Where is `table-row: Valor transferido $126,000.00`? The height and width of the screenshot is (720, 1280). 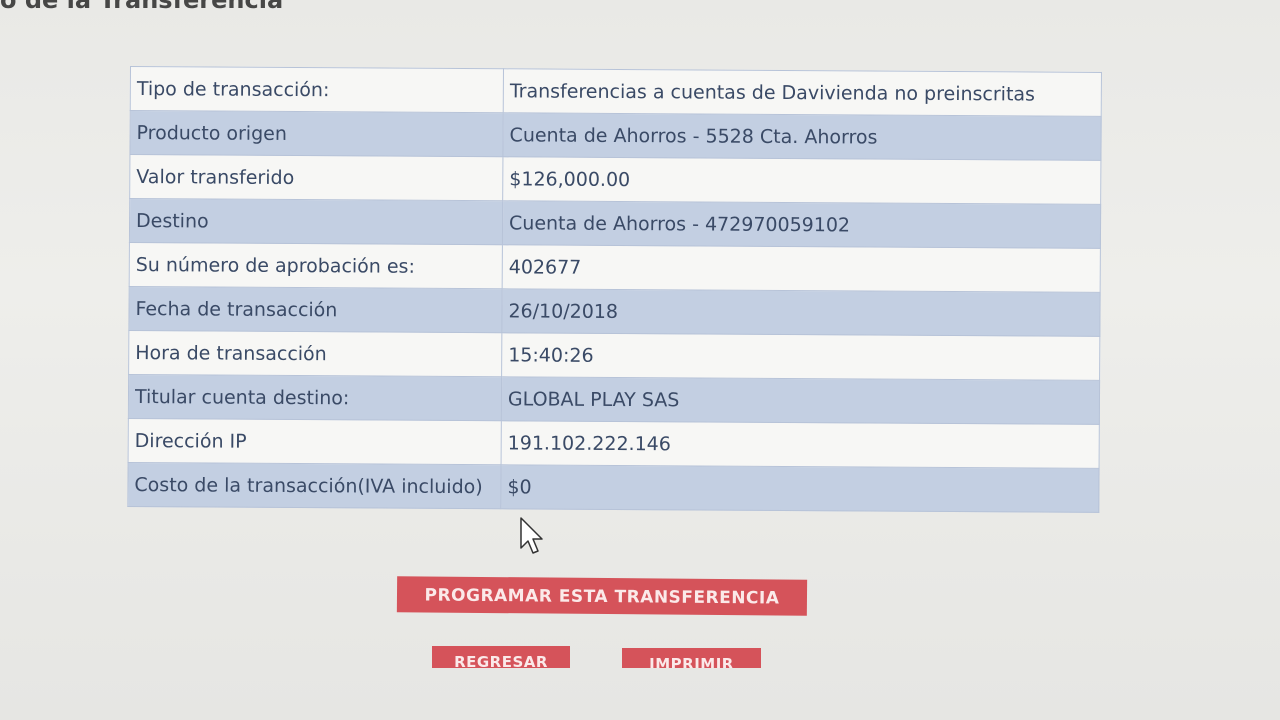
table-row: Valor transferido $126,000.00 is located at coordinates (615, 179).